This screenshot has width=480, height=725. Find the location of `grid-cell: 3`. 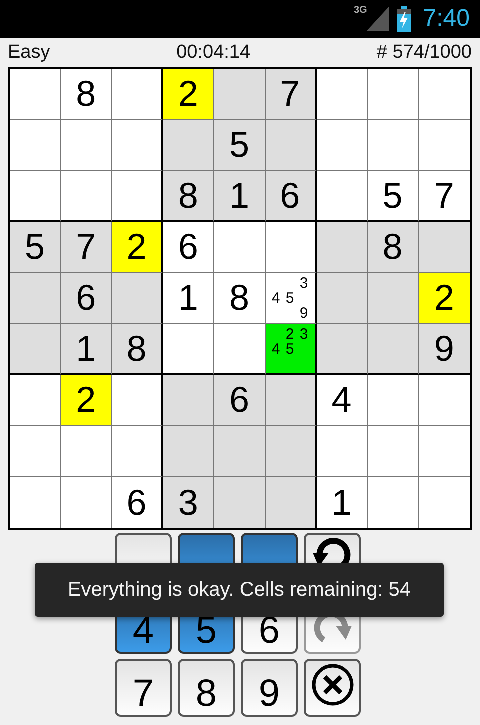

grid-cell: 3 is located at coordinates (188, 502).